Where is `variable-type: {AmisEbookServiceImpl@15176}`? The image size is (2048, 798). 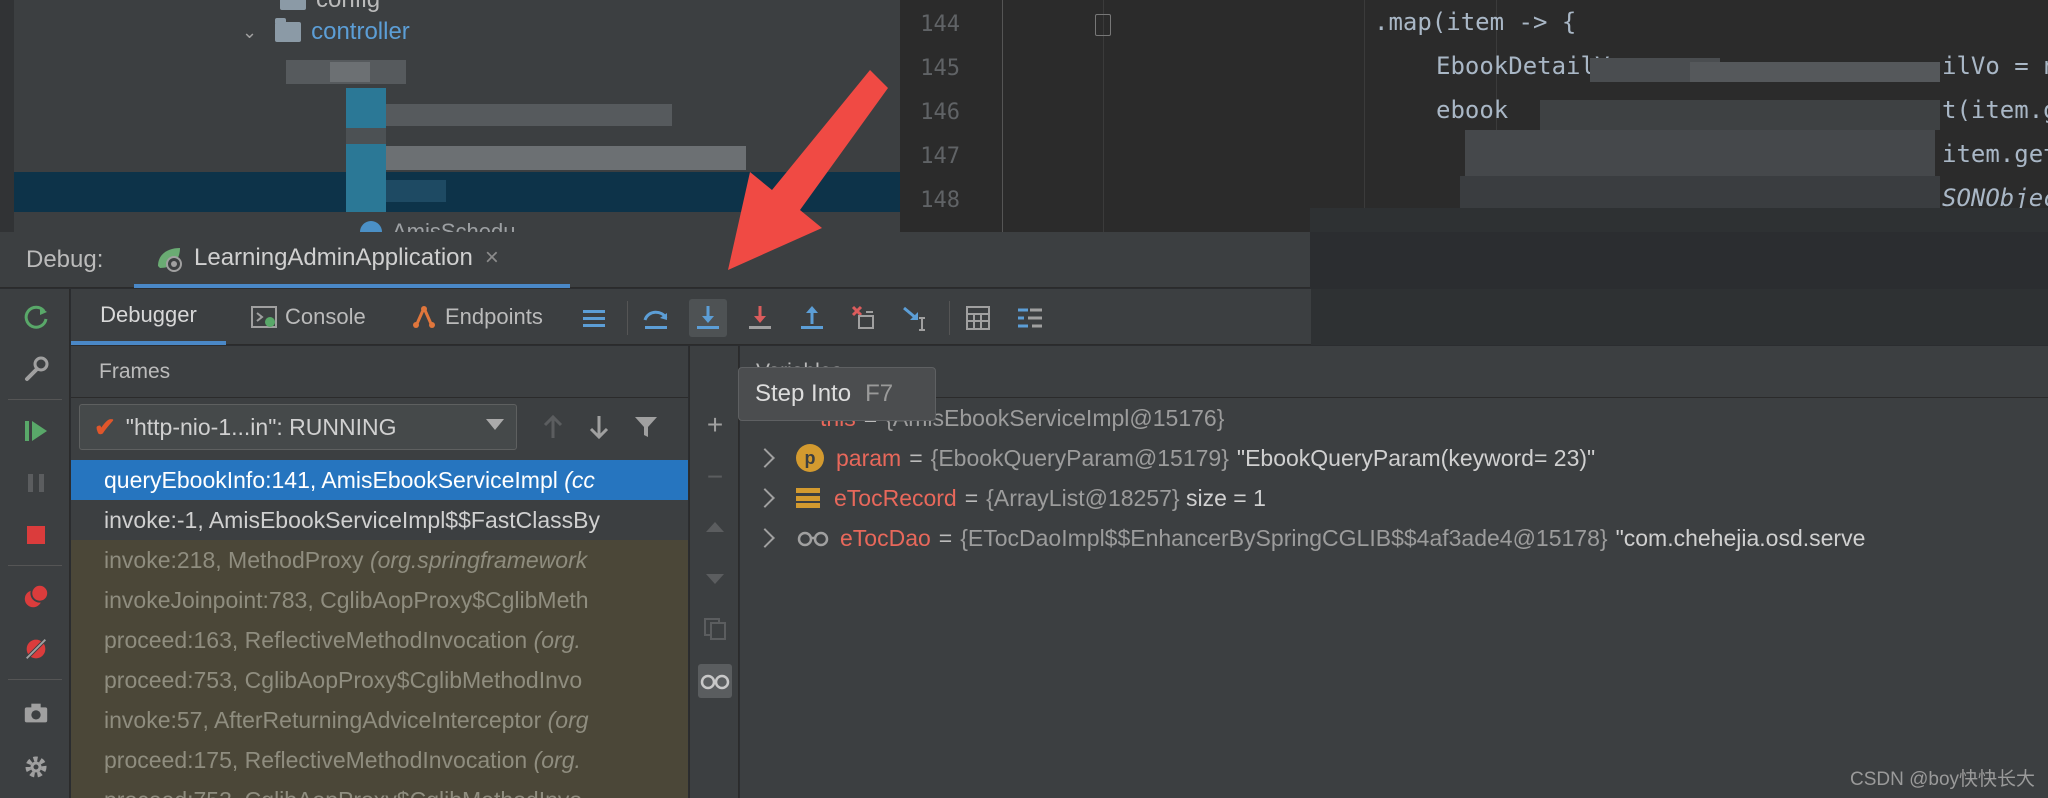 variable-type: {AmisEbookServiceImpl@15176} is located at coordinates (1055, 417).